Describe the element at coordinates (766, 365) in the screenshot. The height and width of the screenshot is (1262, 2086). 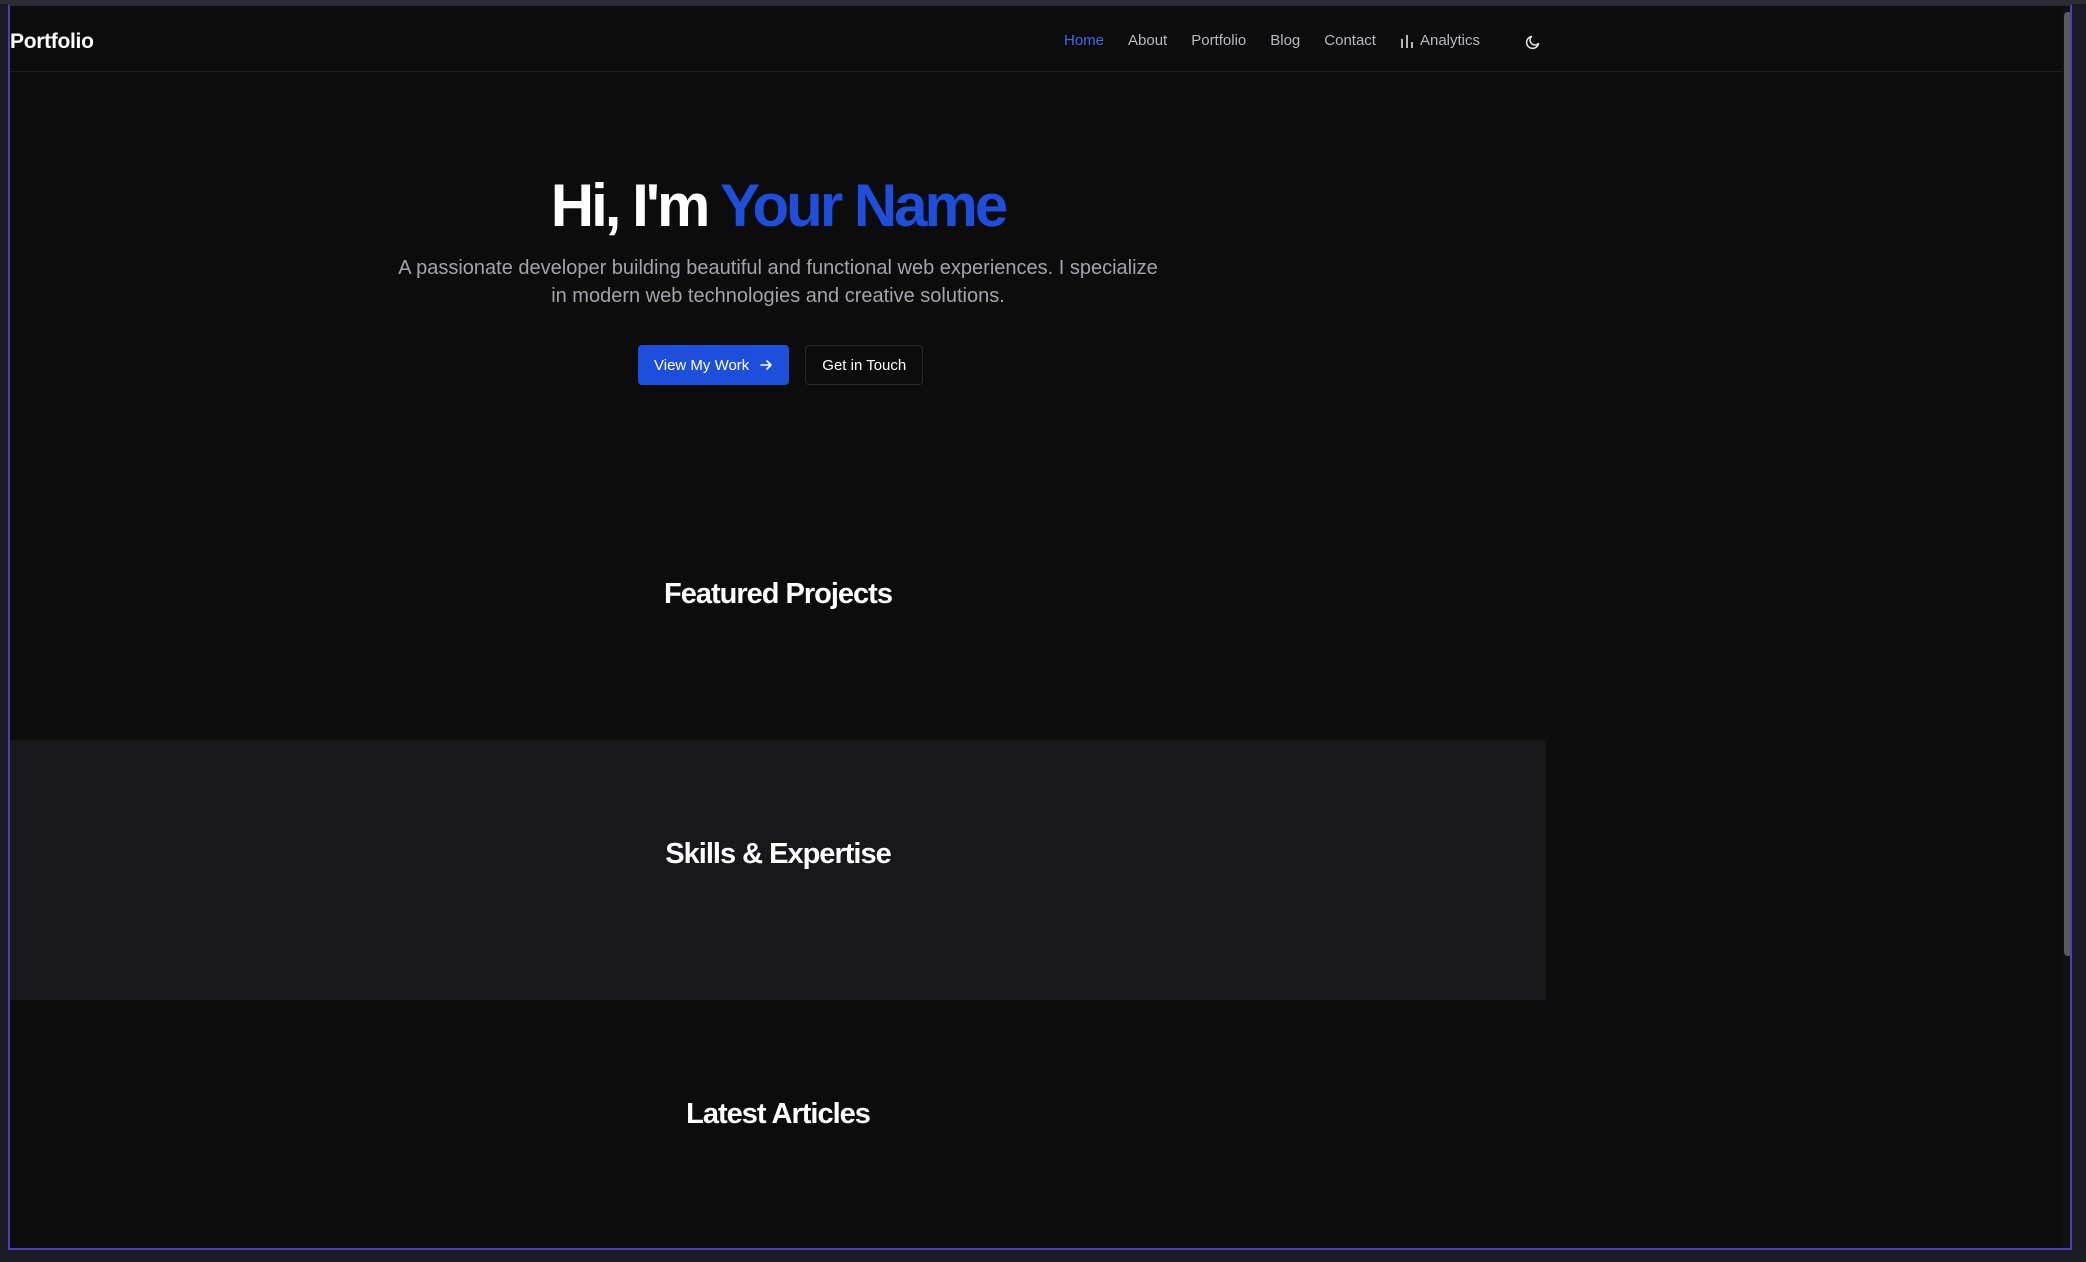
I see `arrow-right-icon` at that location.